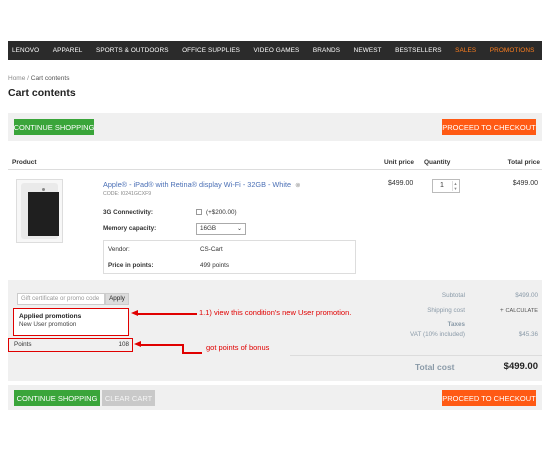  I want to click on header-product: Product, so click(24, 162).